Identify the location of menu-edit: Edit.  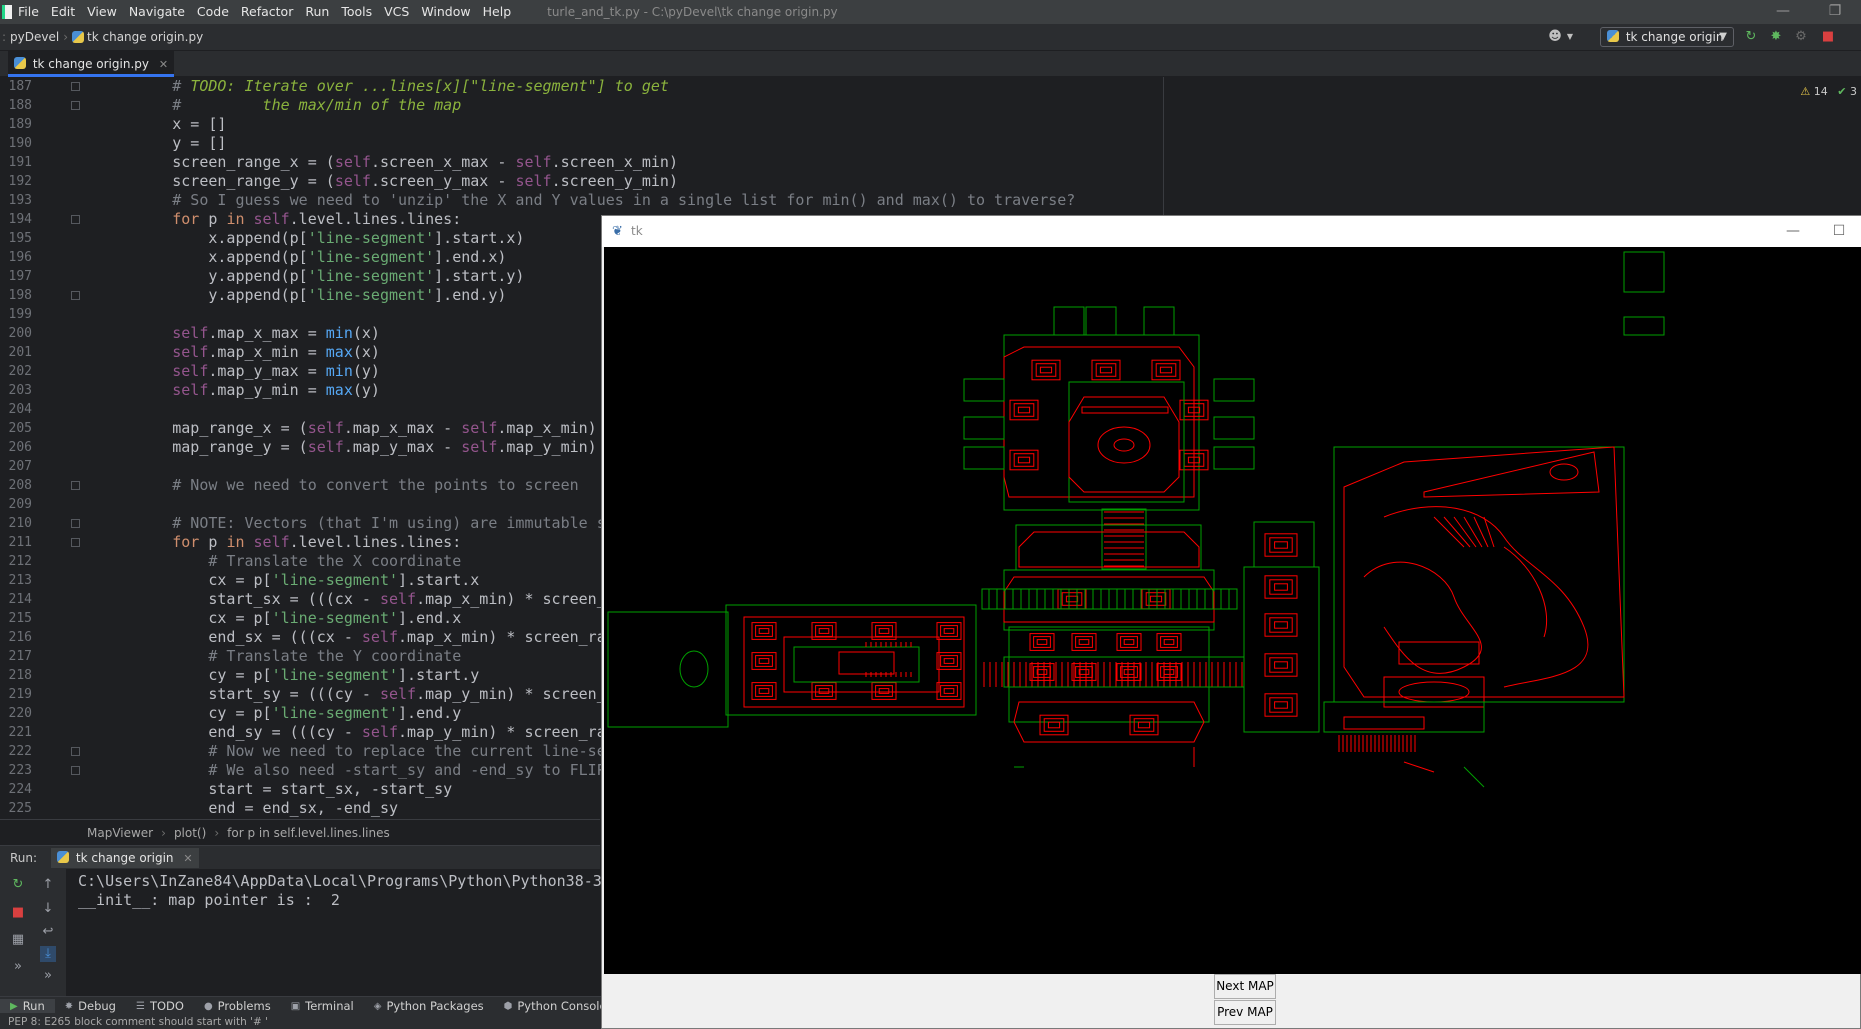
(63, 12).